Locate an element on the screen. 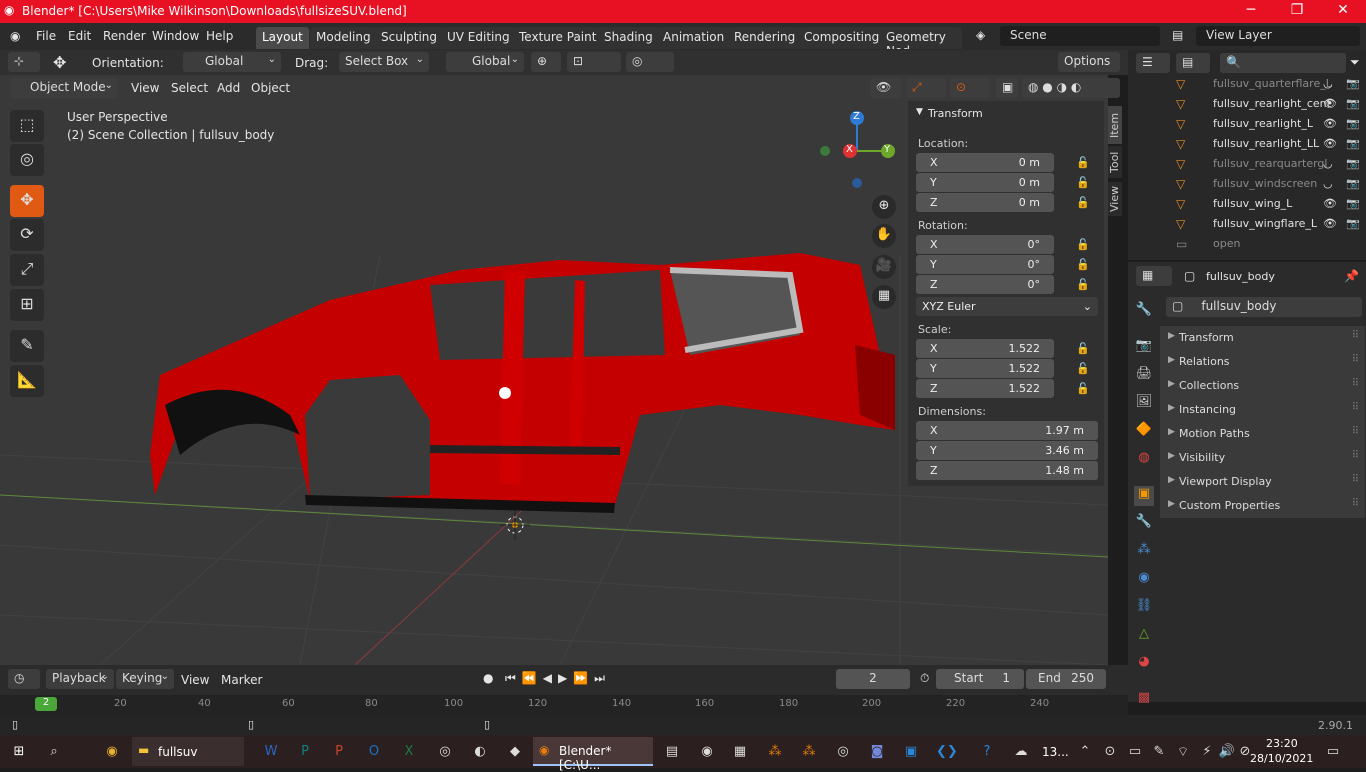 The image size is (1366, 772). transform-header: Transform is located at coordinates (955, 113).